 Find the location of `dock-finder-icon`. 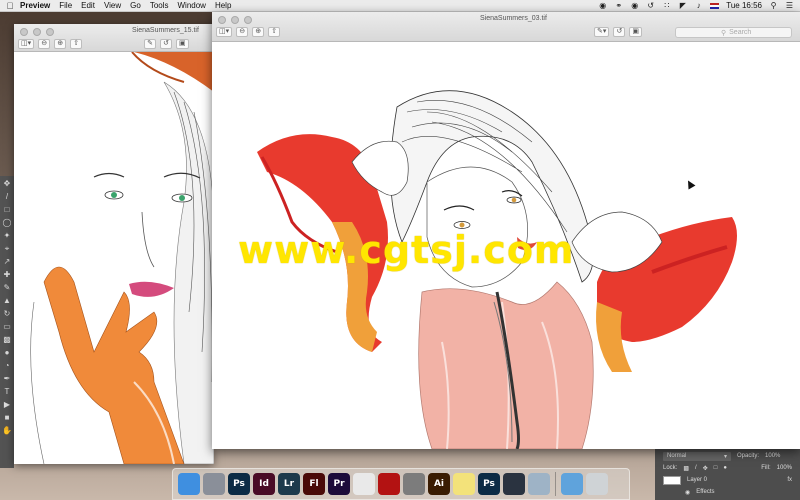

dock-finder-icon is located at coordinates (189, 484).